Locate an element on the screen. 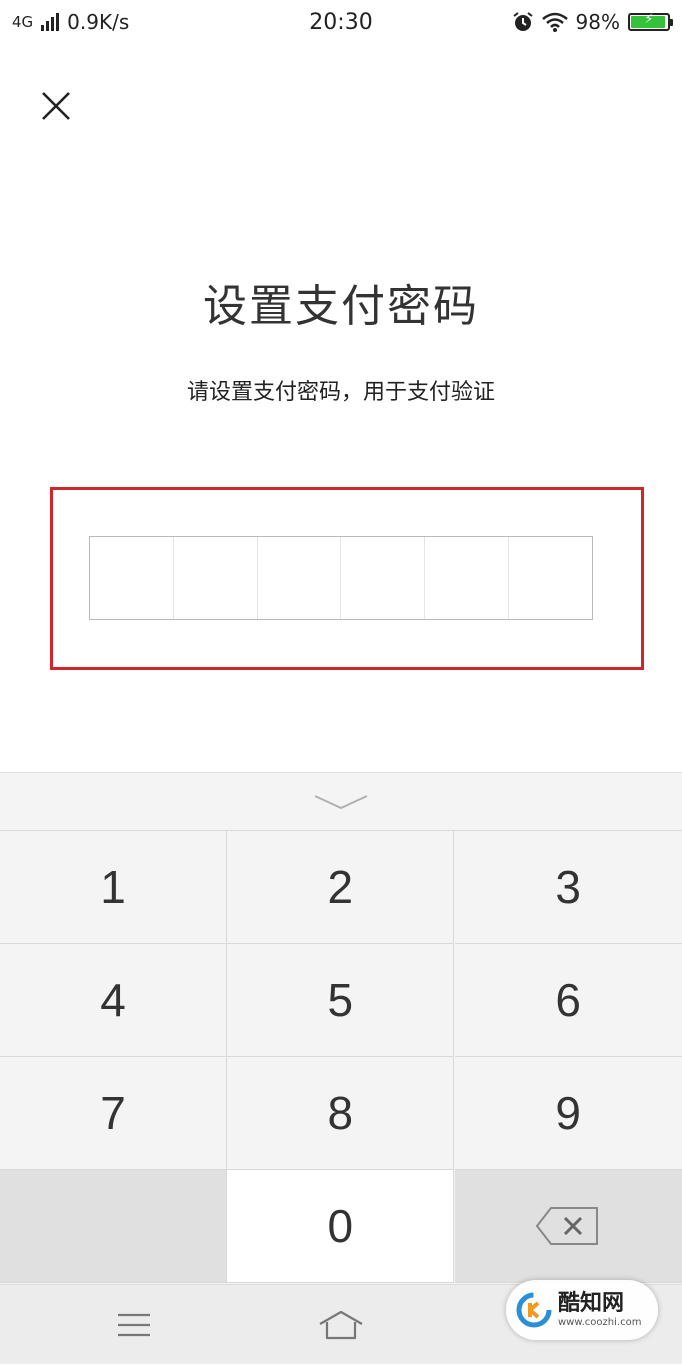 This screenshot has width=682, height=1365. key-0: 0 is located at coordinates (341, 1226).